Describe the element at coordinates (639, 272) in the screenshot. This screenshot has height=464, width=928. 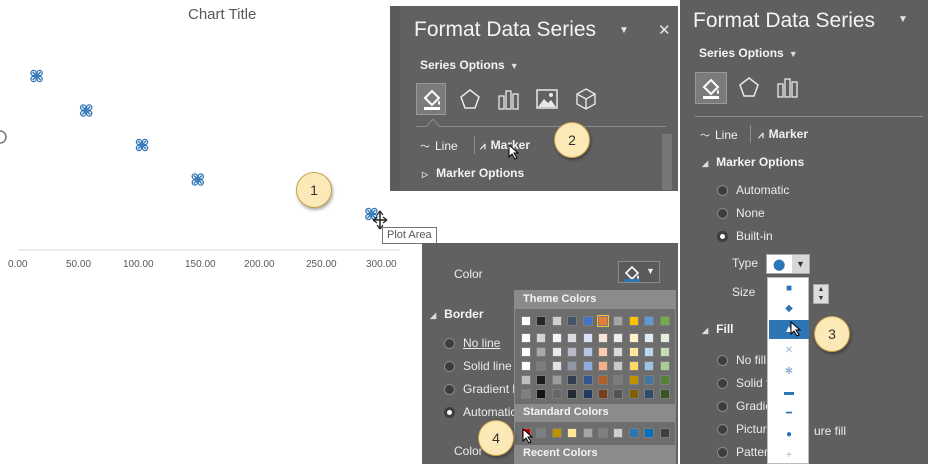
I see `outline-color-picker: ▼` at that location.